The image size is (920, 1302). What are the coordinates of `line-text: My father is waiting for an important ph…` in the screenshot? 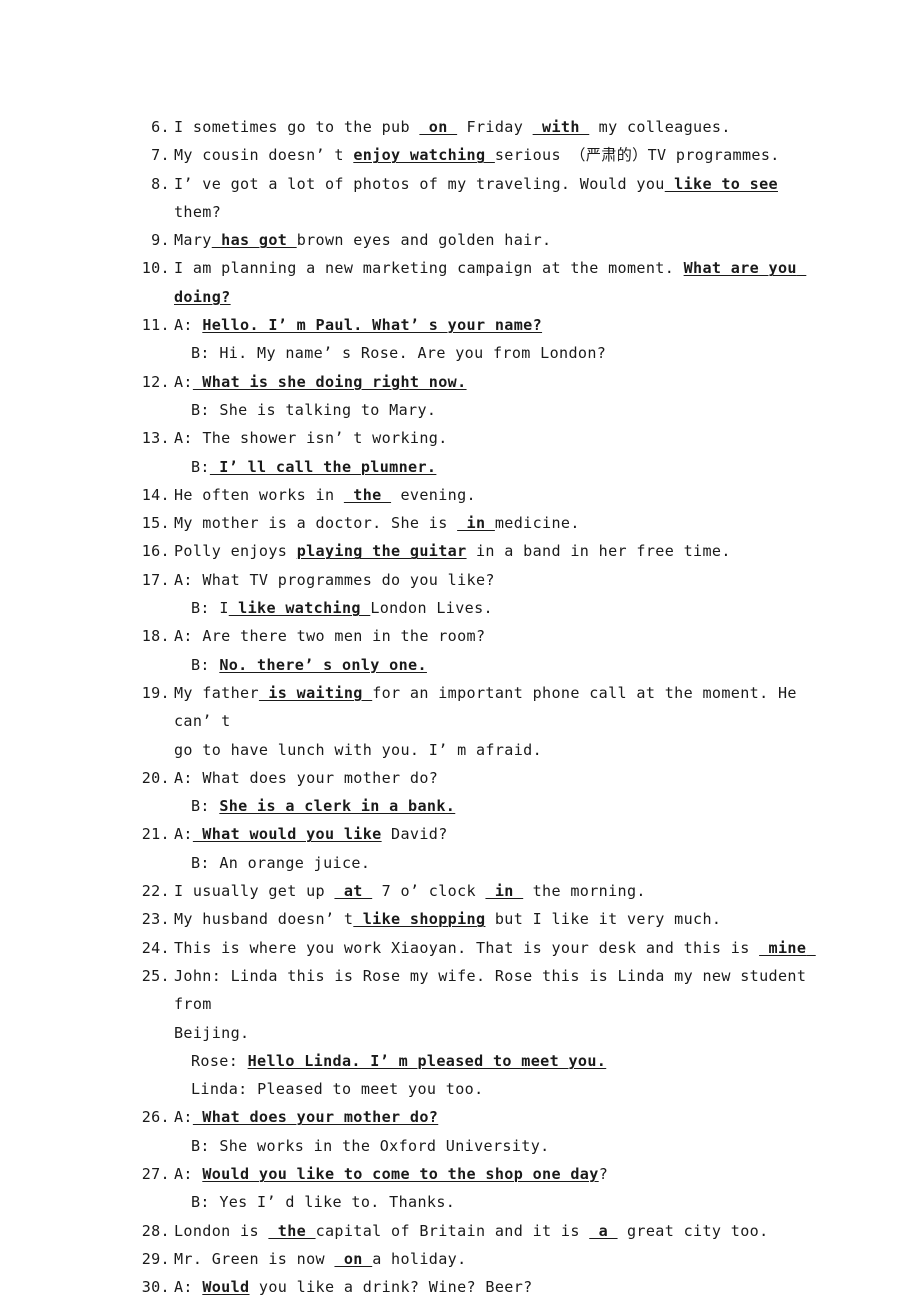 It's located at (490, 707).